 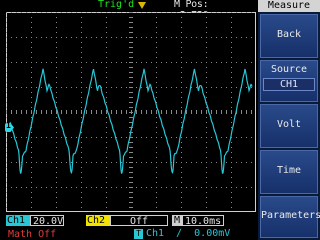 I want to click on trigger-badge: T, so click(x=138, y=234).